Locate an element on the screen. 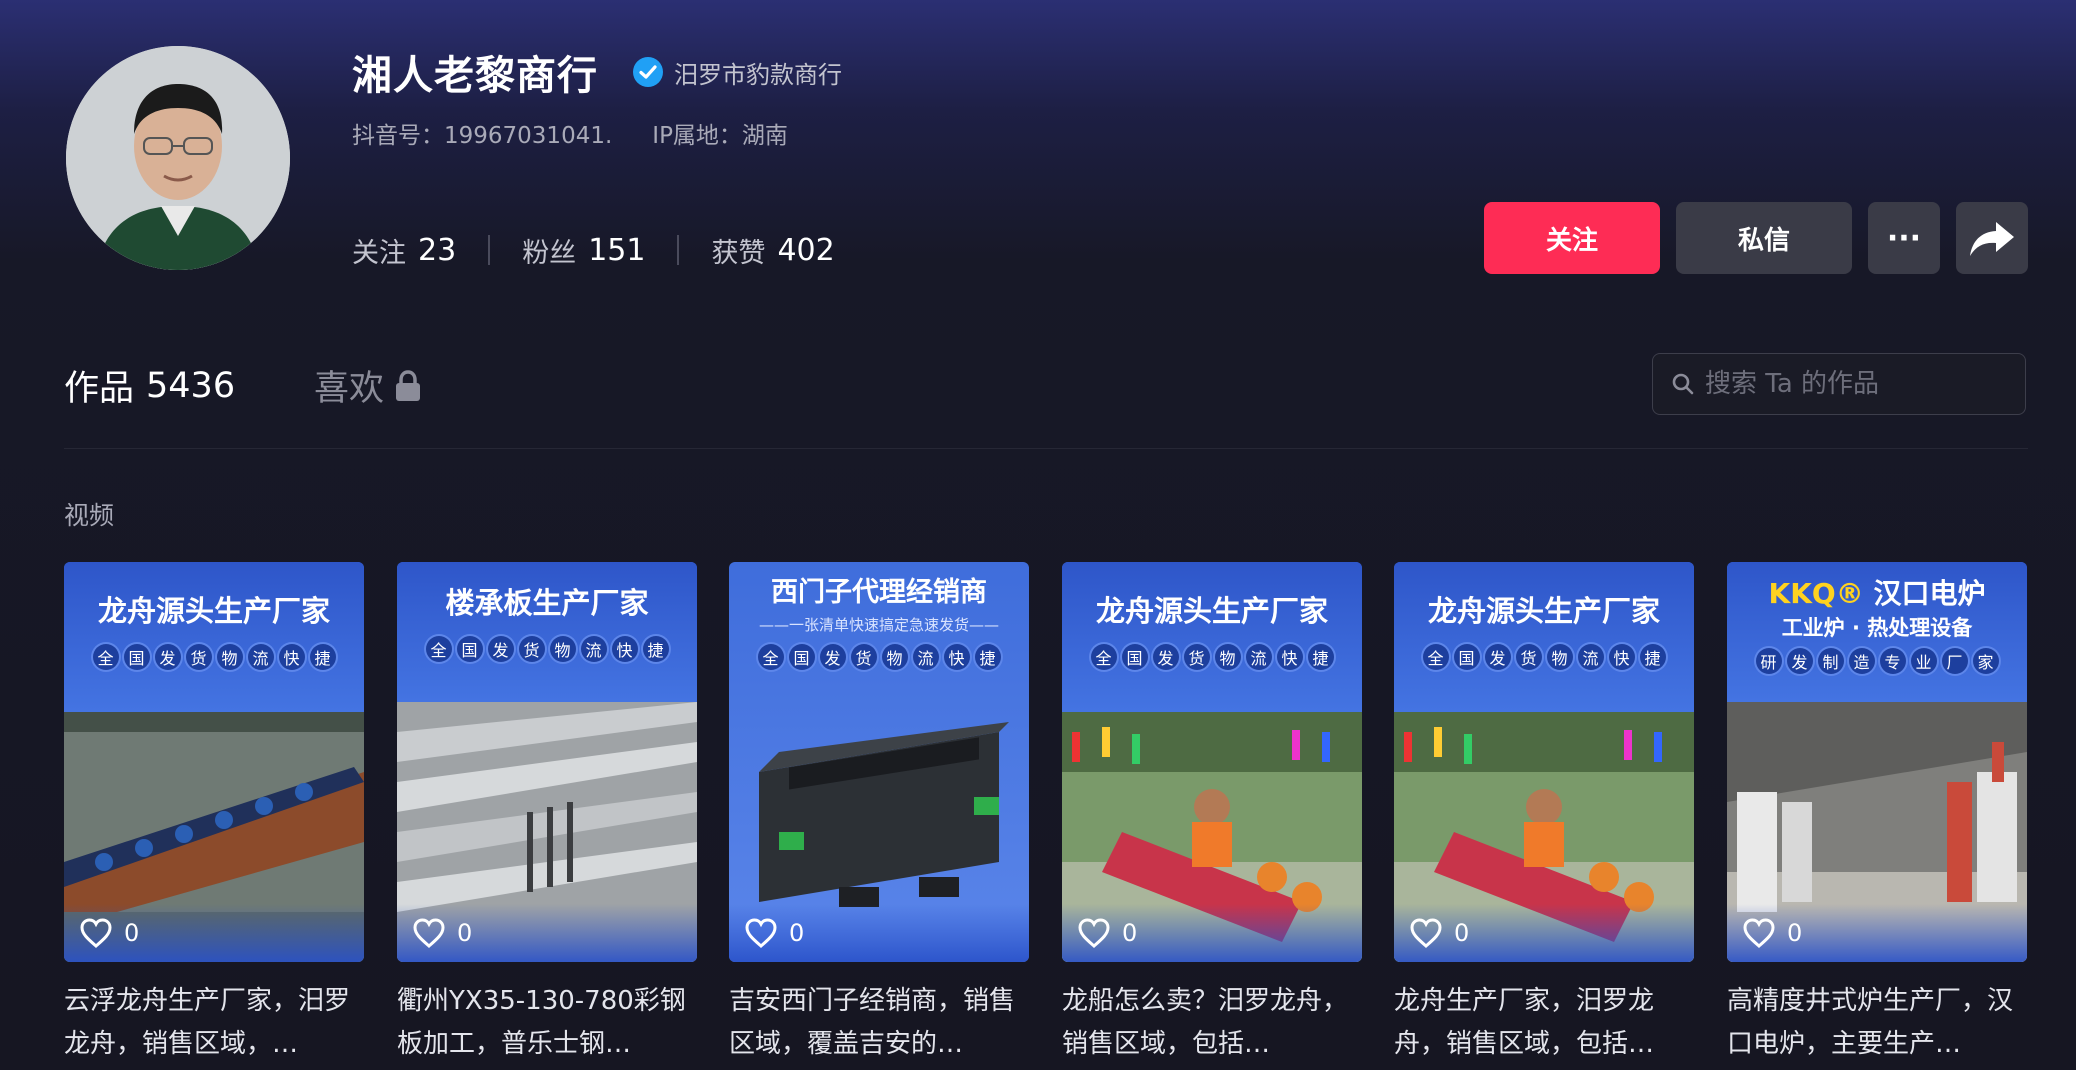 This screenshot has height=1070, width=2076. banner-title: 龙舟源头生产厂家 is located at coordinates (1211, 611).